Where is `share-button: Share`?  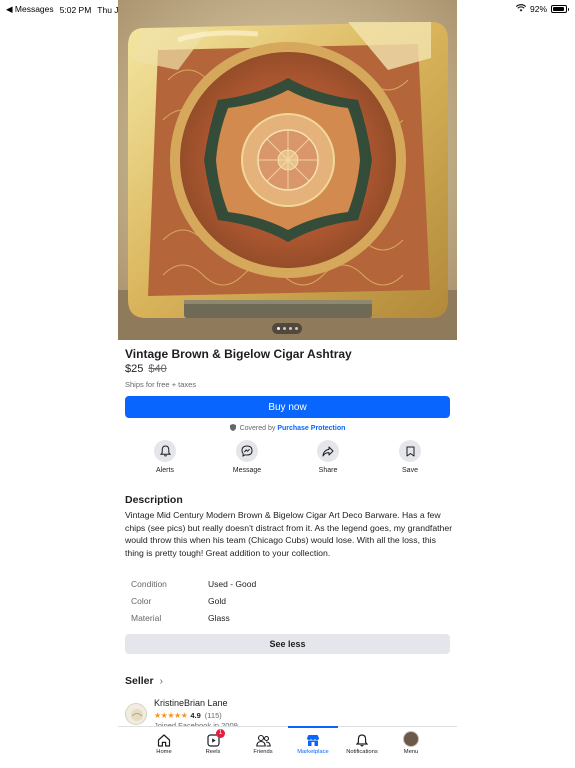 share-button: Share is located at coordinates (328, 457).